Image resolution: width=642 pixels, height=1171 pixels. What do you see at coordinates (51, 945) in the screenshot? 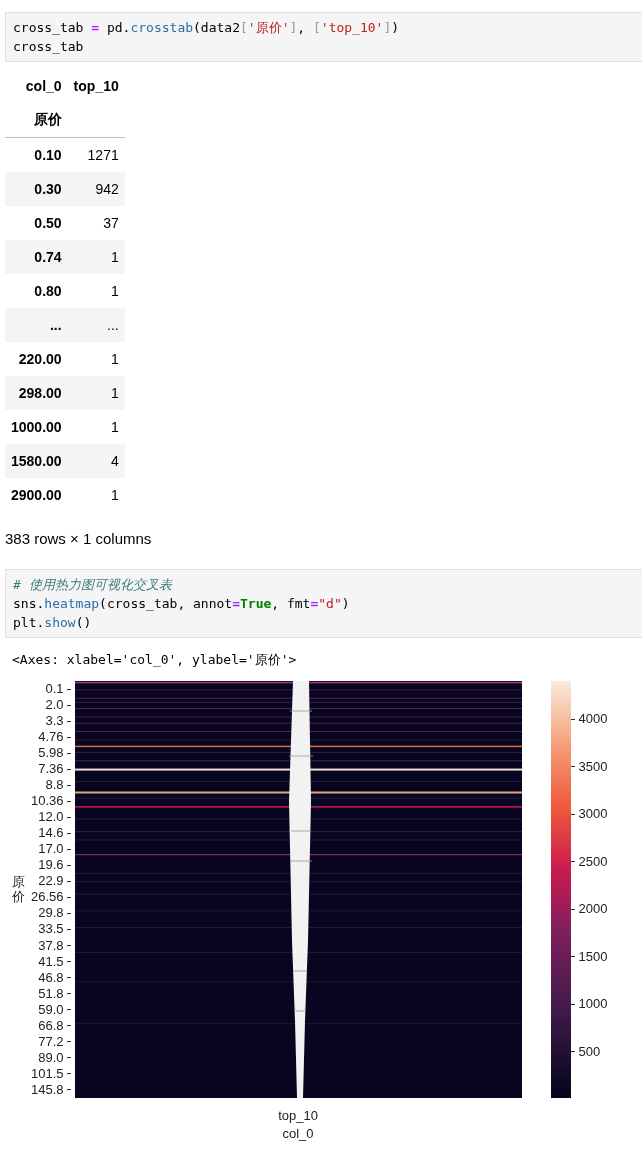
I see `y-tick-label: 37.8` at bounding box center [51, 945].